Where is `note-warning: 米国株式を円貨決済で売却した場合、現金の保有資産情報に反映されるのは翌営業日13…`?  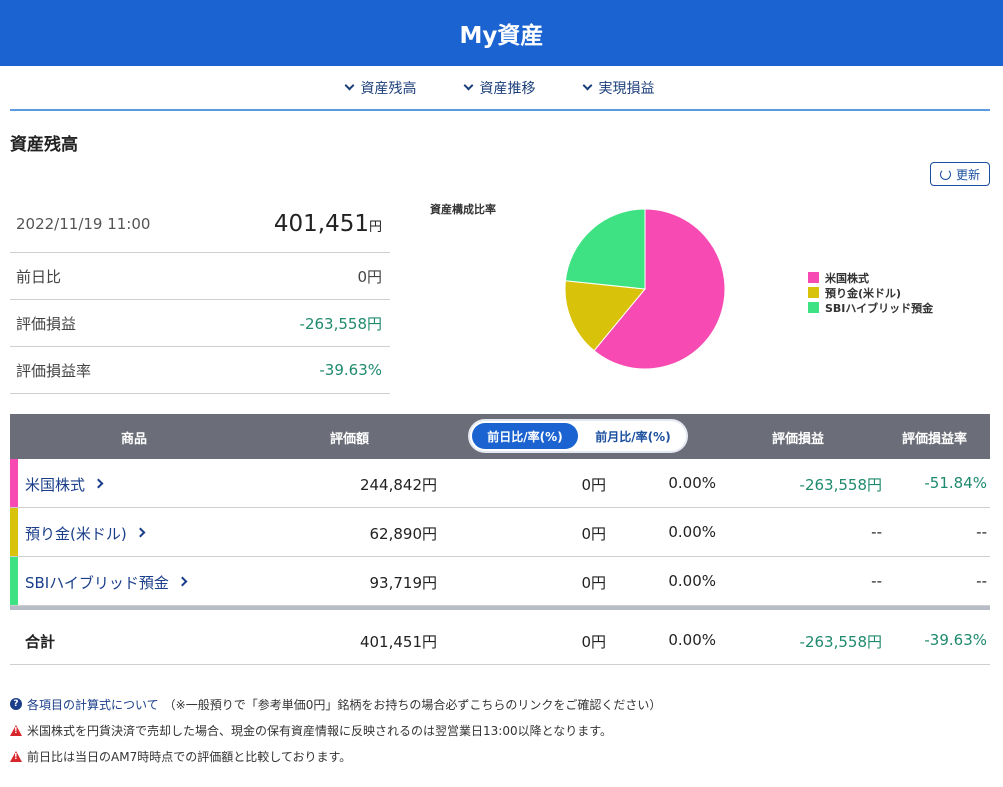 note-warning: 米国株式を円貨決済で売却した場合、現金の保有資産情報に反映されるのは翌営業日13… is located at coordinates (335, 730).